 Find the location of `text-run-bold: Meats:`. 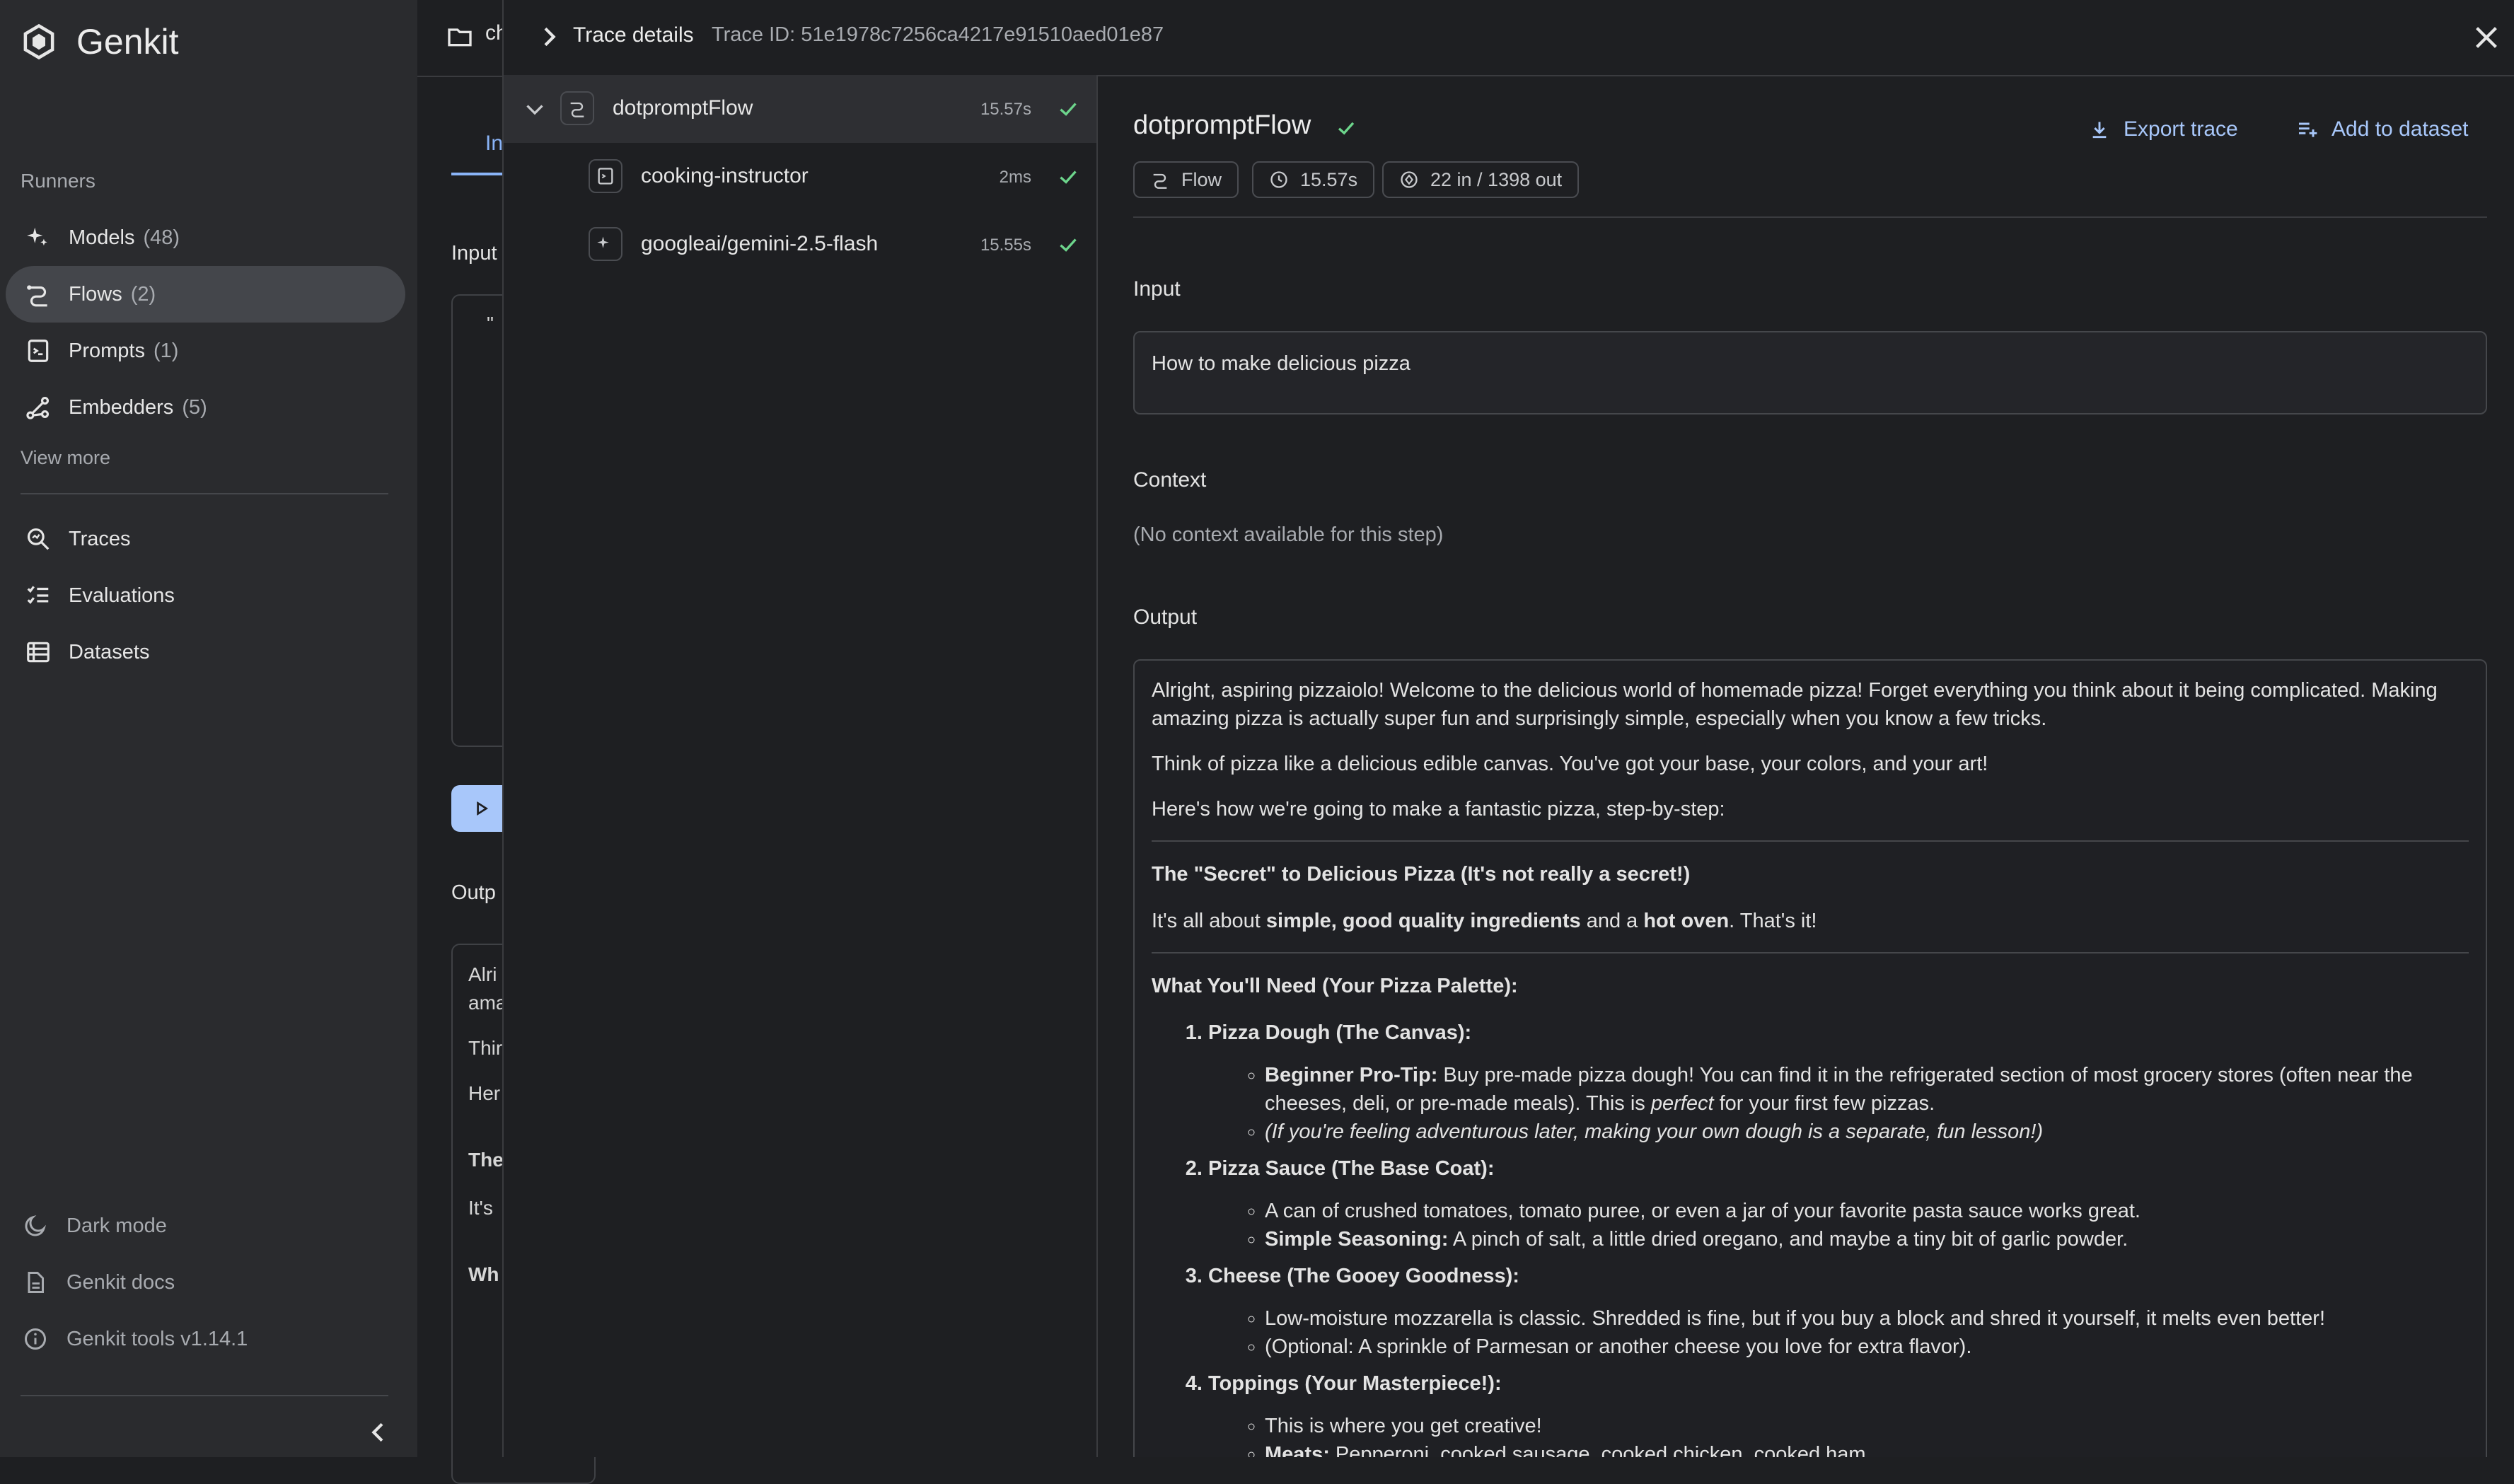

text-run-bold: Meats: is located at coordinates (1297, 1450).